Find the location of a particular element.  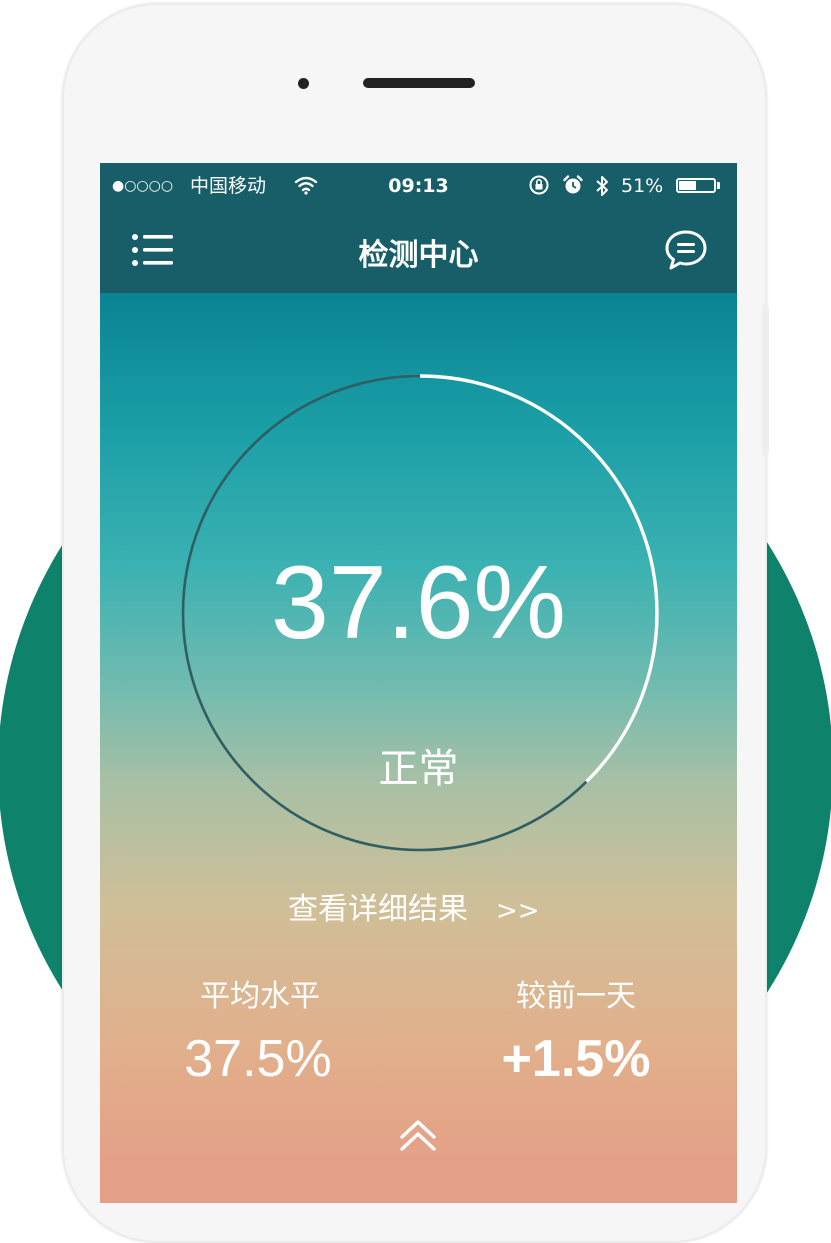

details-arrows: >> is located at coordinates (518, 911).